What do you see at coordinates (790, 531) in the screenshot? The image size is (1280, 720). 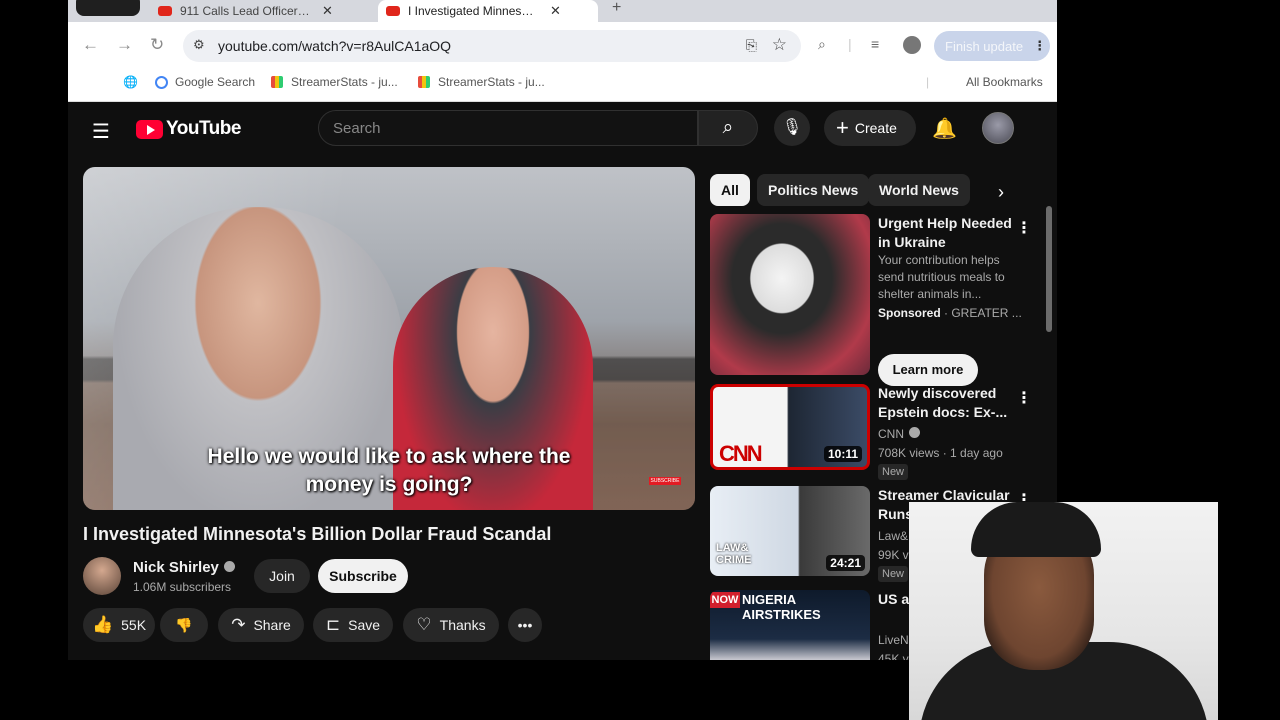 I see `rec-thumbnail: LAW& CRIME 24:21` at bounding box center [790, 531].